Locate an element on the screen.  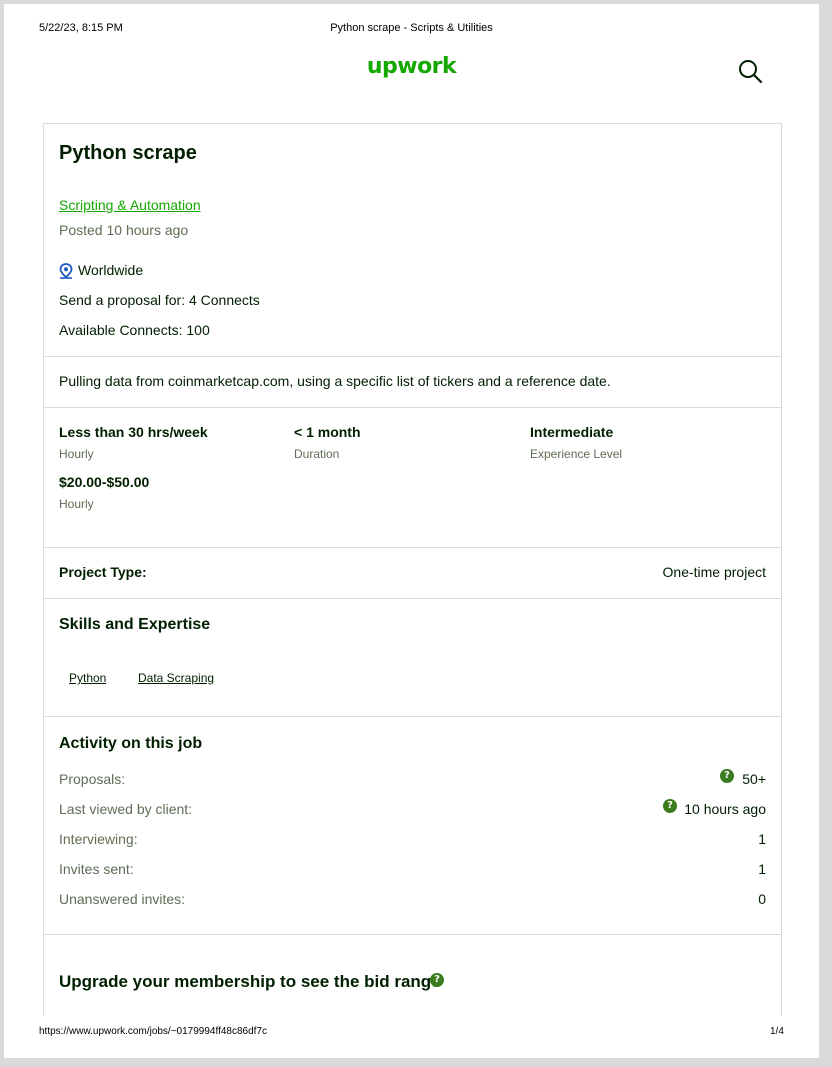
invites-sent-label: Invites sent: is located at coordinates (96, 869).